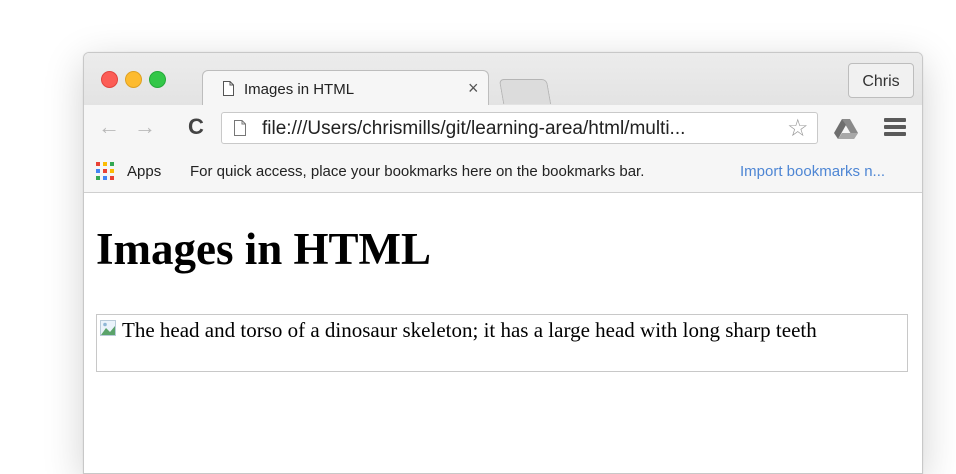 Image resolution: width=956 pixels, height=474 pixels. Describe the element at coordinates (105, 171) in the screenshot. I see `apps-icon` at that location.